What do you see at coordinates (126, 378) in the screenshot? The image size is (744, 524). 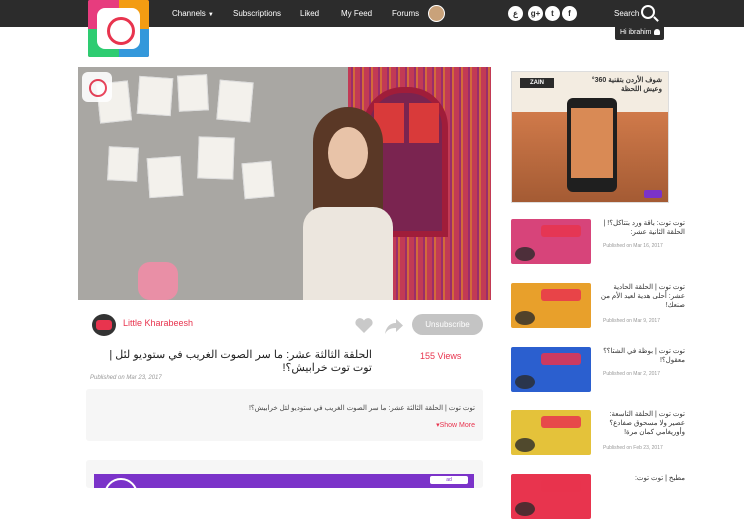 I see `published-date: Published on Mar 23, 2017` at bounding box center [126, 378].